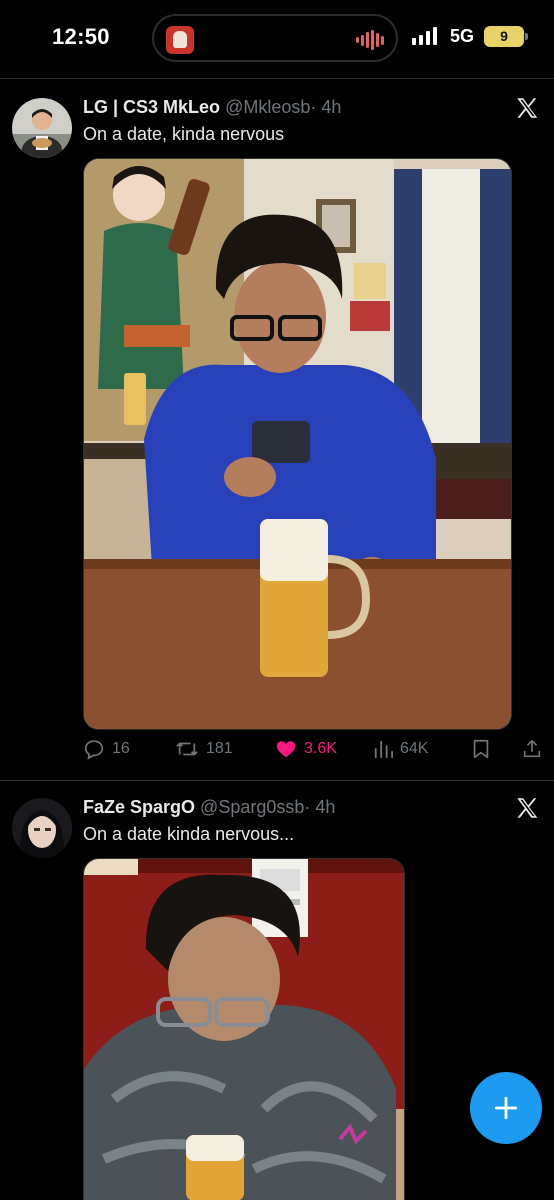 The image size is (554, 1200). What do you see at coordinates (319, 807) in the screenshot?
I see `timestamp: · 4h` at bounding box center [319, 807].